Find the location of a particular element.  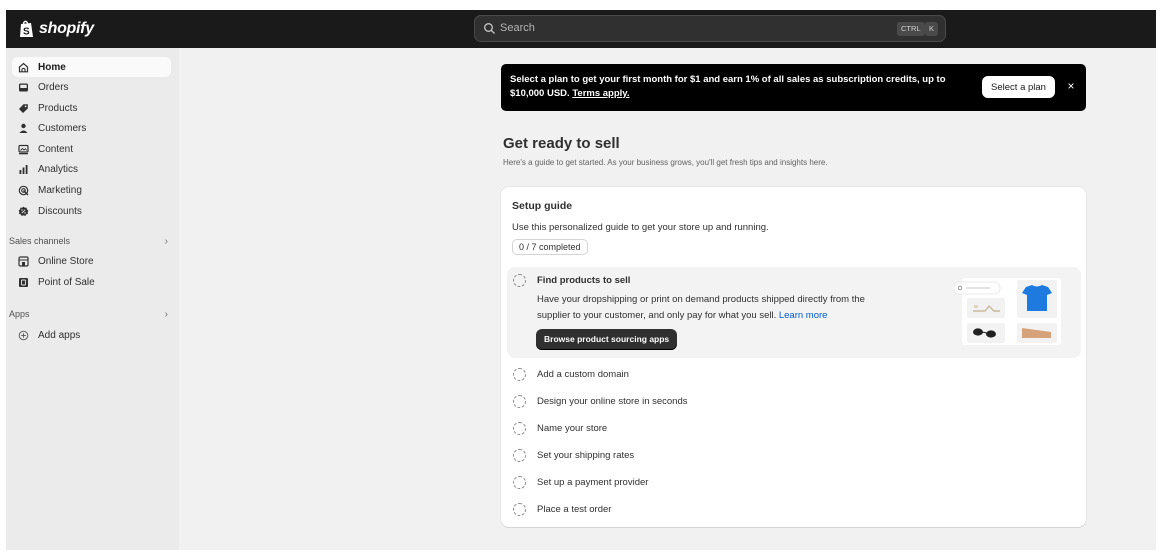

learn-more-link: Learn more is located at coordinates (803, 315).